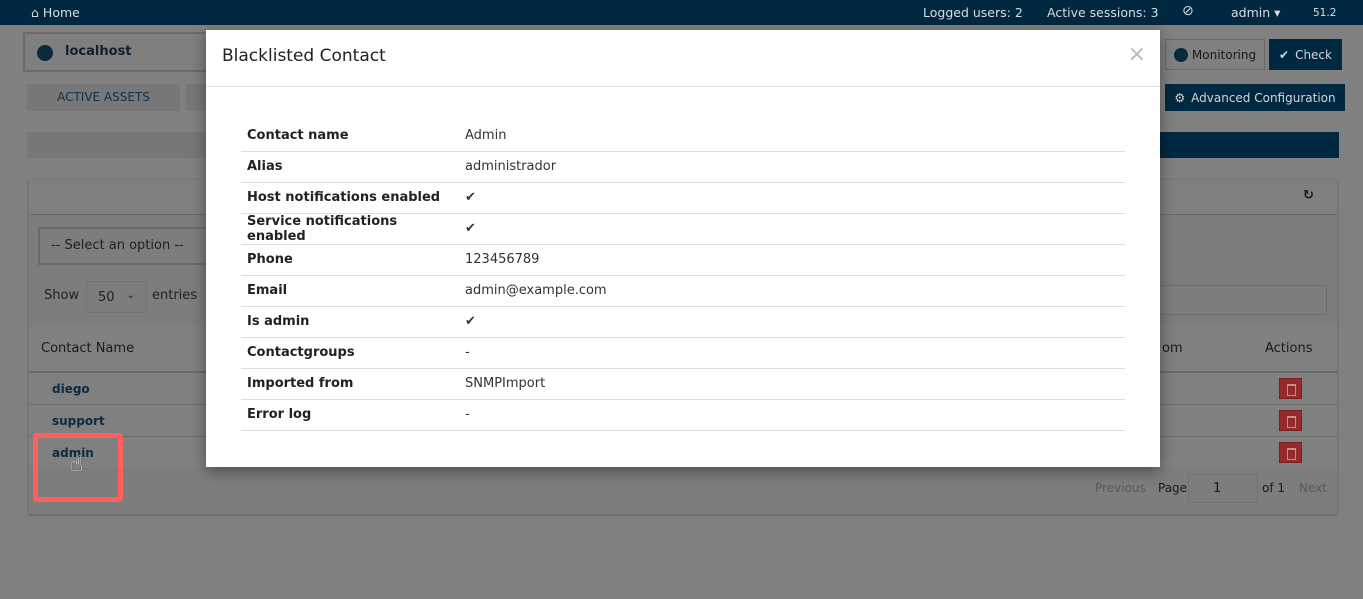 The height and width of the screenshot is (599, 1363). What do you see at coordinates (350, 353) in the screenshot?
I see `detail-label: Contactgroups` at bounding box center [350, 353].